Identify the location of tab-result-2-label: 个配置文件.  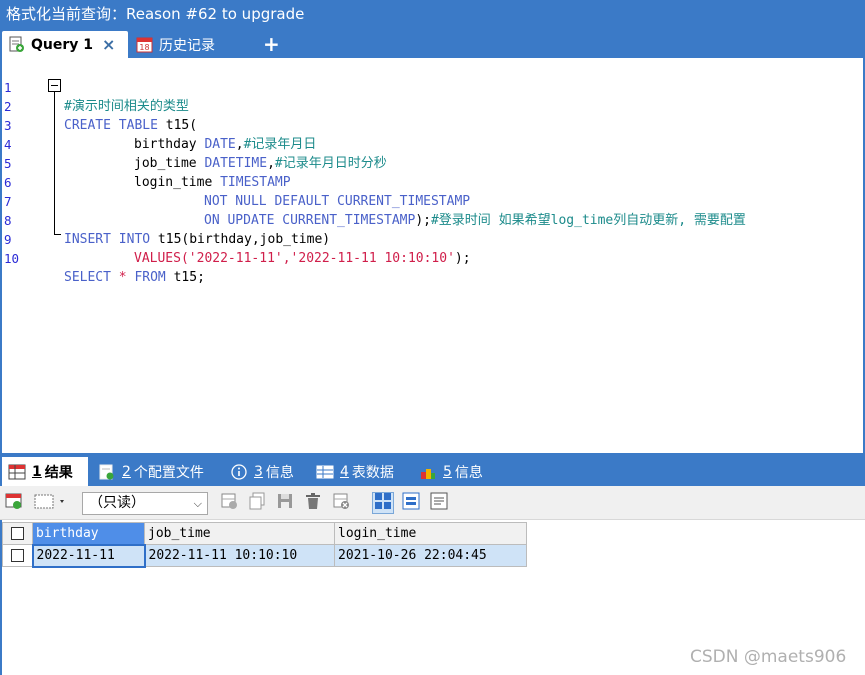
(168, 472).